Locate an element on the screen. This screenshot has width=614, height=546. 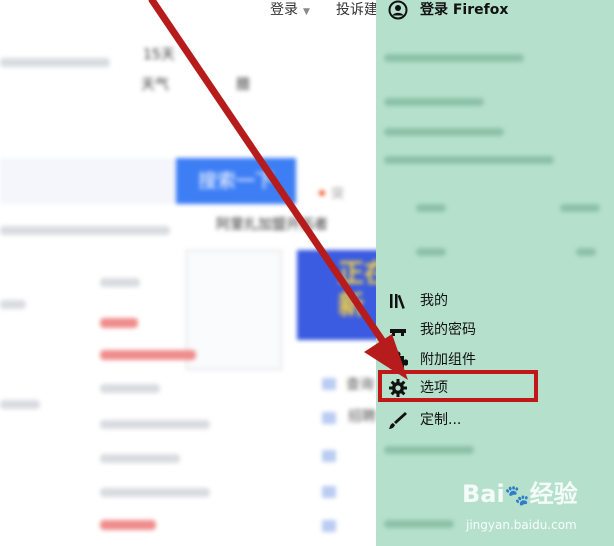
baidu-jingyan-watermark: Bai🐾经验 jingyan.baidu.com is located at coordinates (538, 510).